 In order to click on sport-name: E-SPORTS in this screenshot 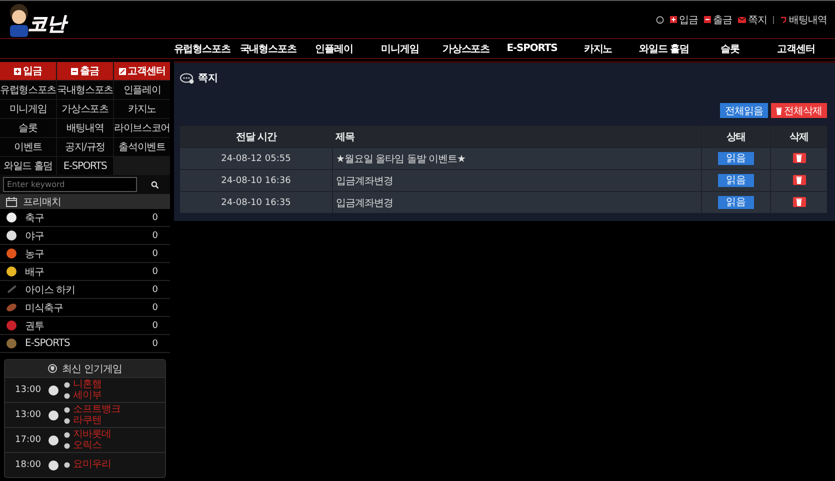, I will do `click(48, 343)`.